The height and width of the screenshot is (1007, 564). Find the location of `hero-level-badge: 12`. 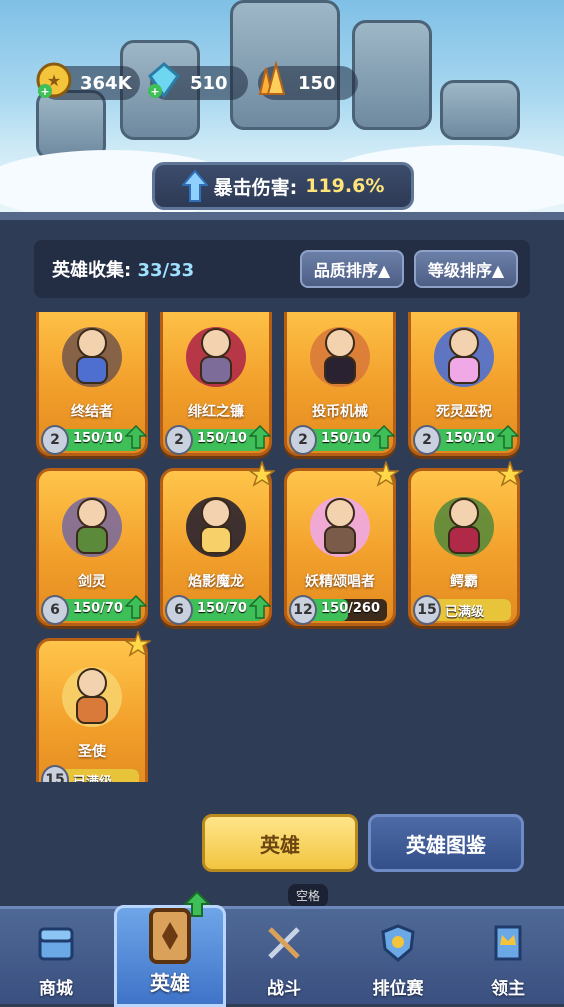

hero-level-badge: 12 is located at coordinates (303, 610).